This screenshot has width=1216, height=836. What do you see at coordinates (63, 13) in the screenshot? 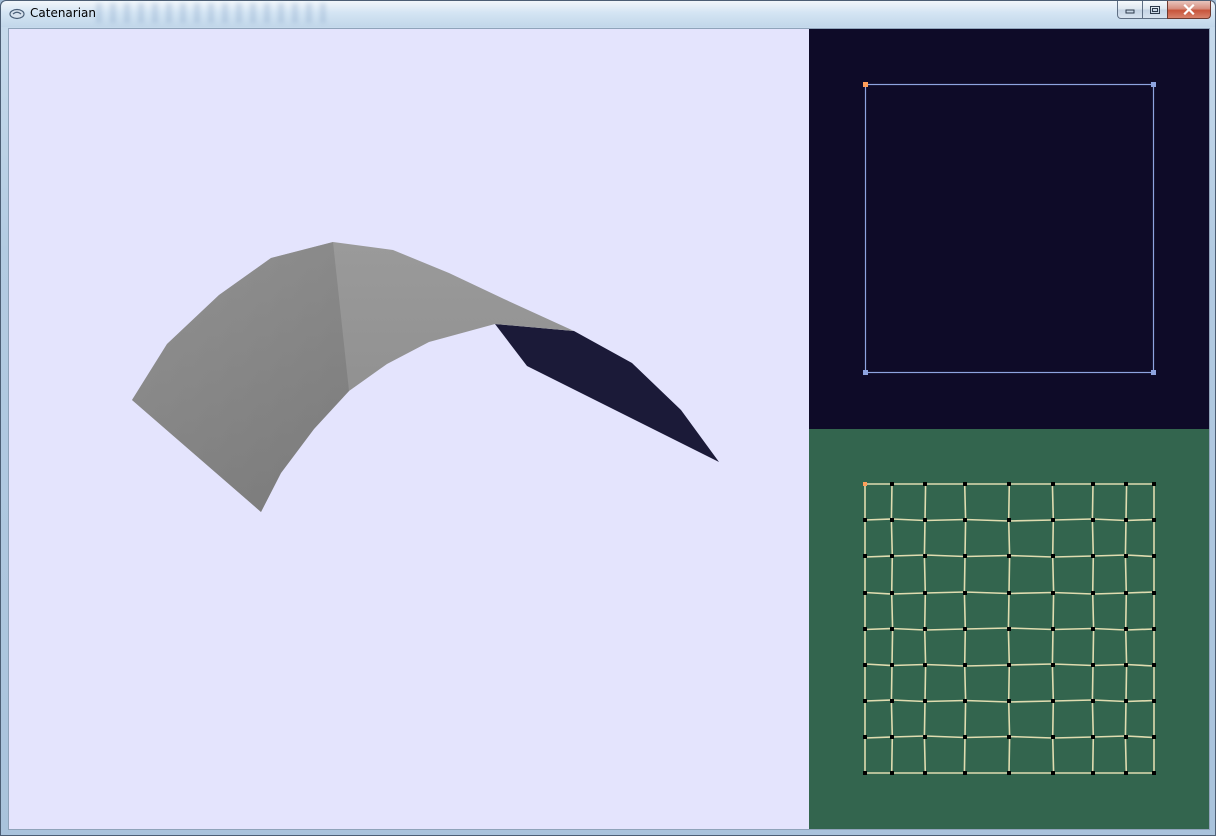
I see `window-title: Catenarian` at bounding box center [63, 13].